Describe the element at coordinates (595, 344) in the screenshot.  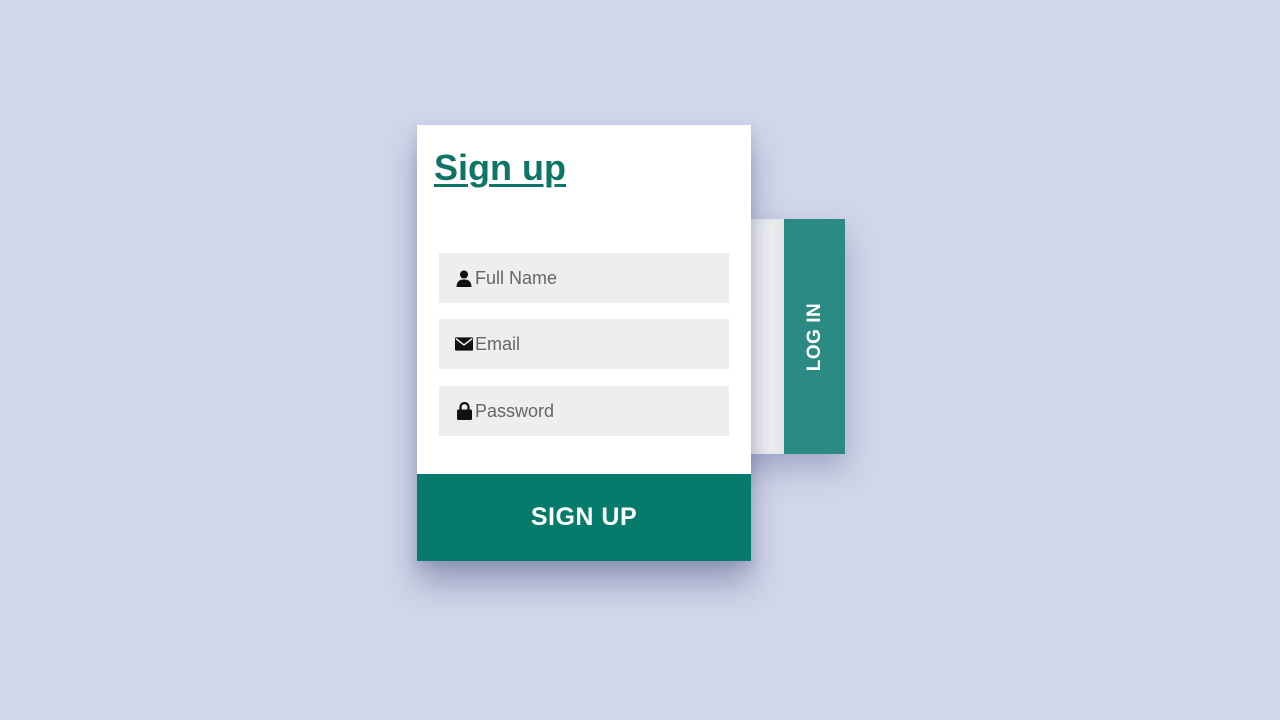
I see `email-input` at that location.